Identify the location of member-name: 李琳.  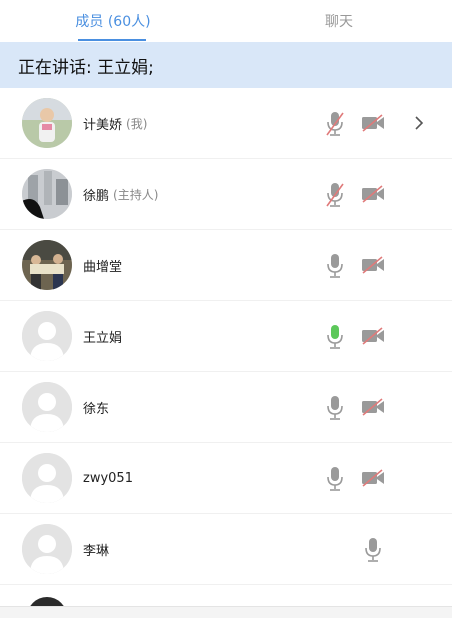
(96, 549).